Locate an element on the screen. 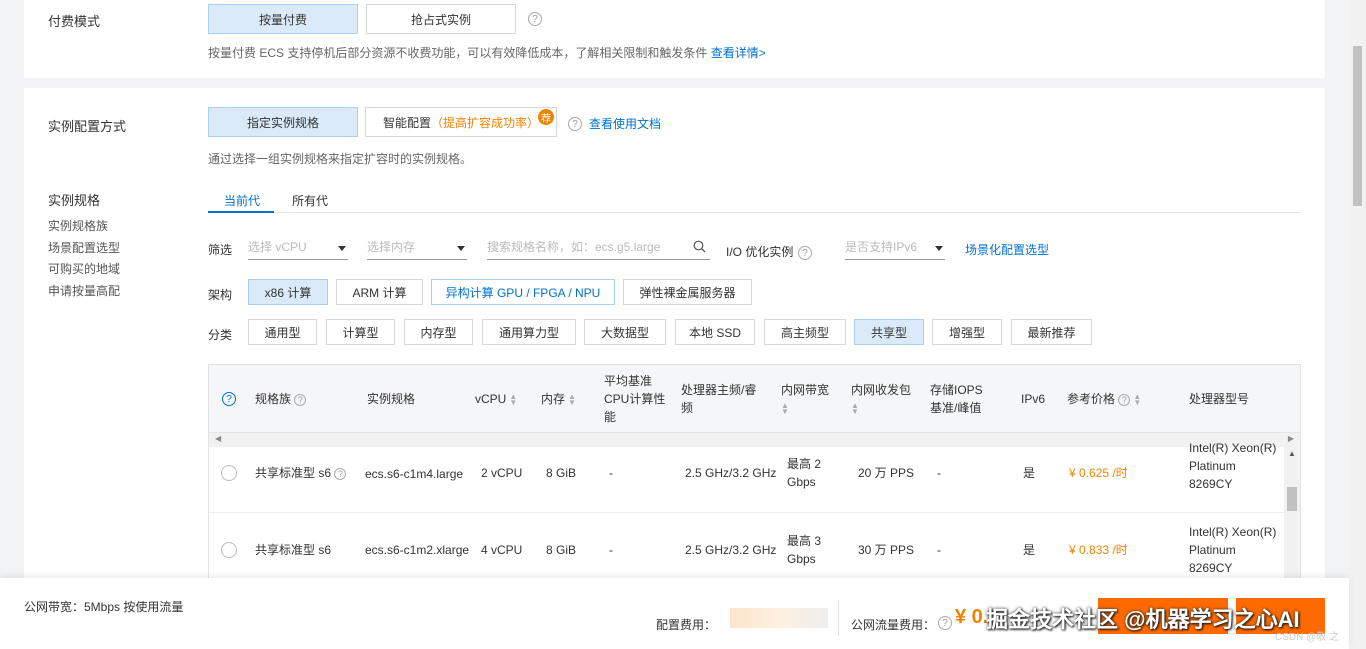  col-frequency: 处理器主频/睿 频 is located at coordinates (719, 399).